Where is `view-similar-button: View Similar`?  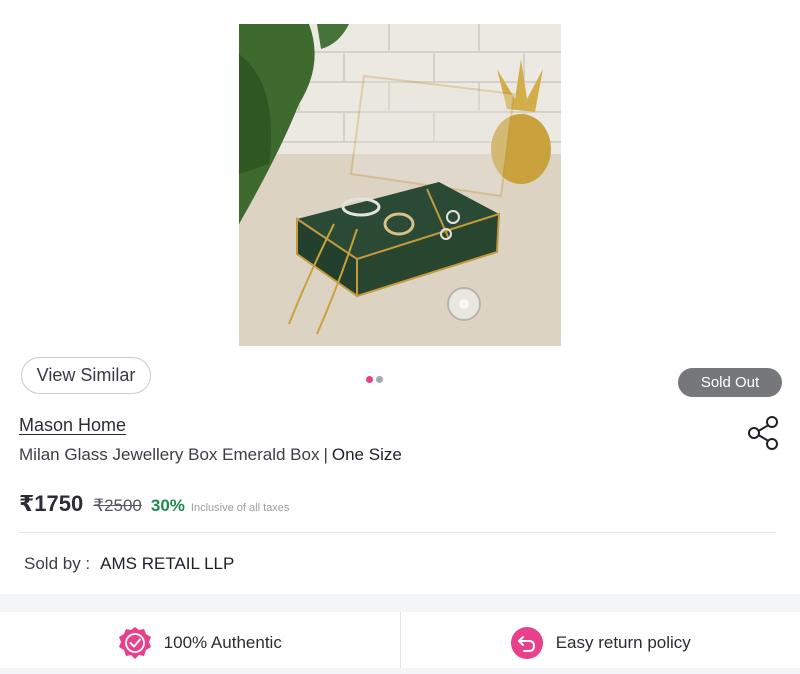
view-similar-button: View Similar is located at coordinates (86, 375).